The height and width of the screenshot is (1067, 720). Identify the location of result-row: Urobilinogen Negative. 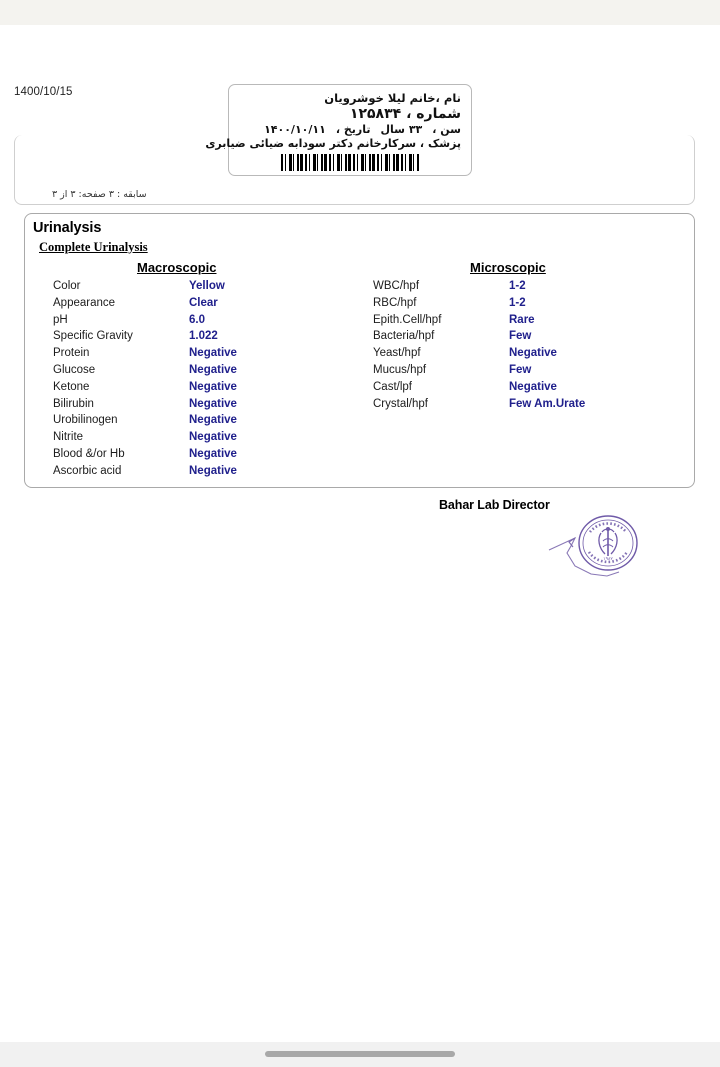
(145, 422).